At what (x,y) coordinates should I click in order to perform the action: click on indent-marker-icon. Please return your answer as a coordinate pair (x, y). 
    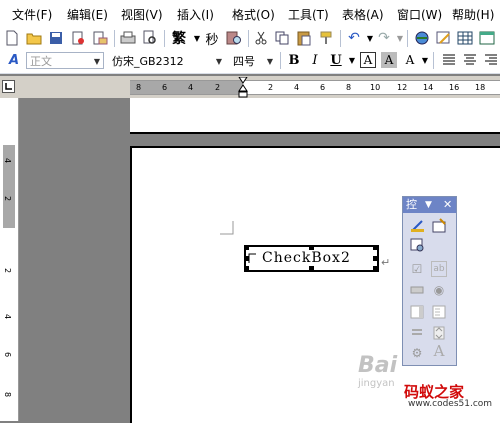
    Looking at the image, I should click on (243, 88).